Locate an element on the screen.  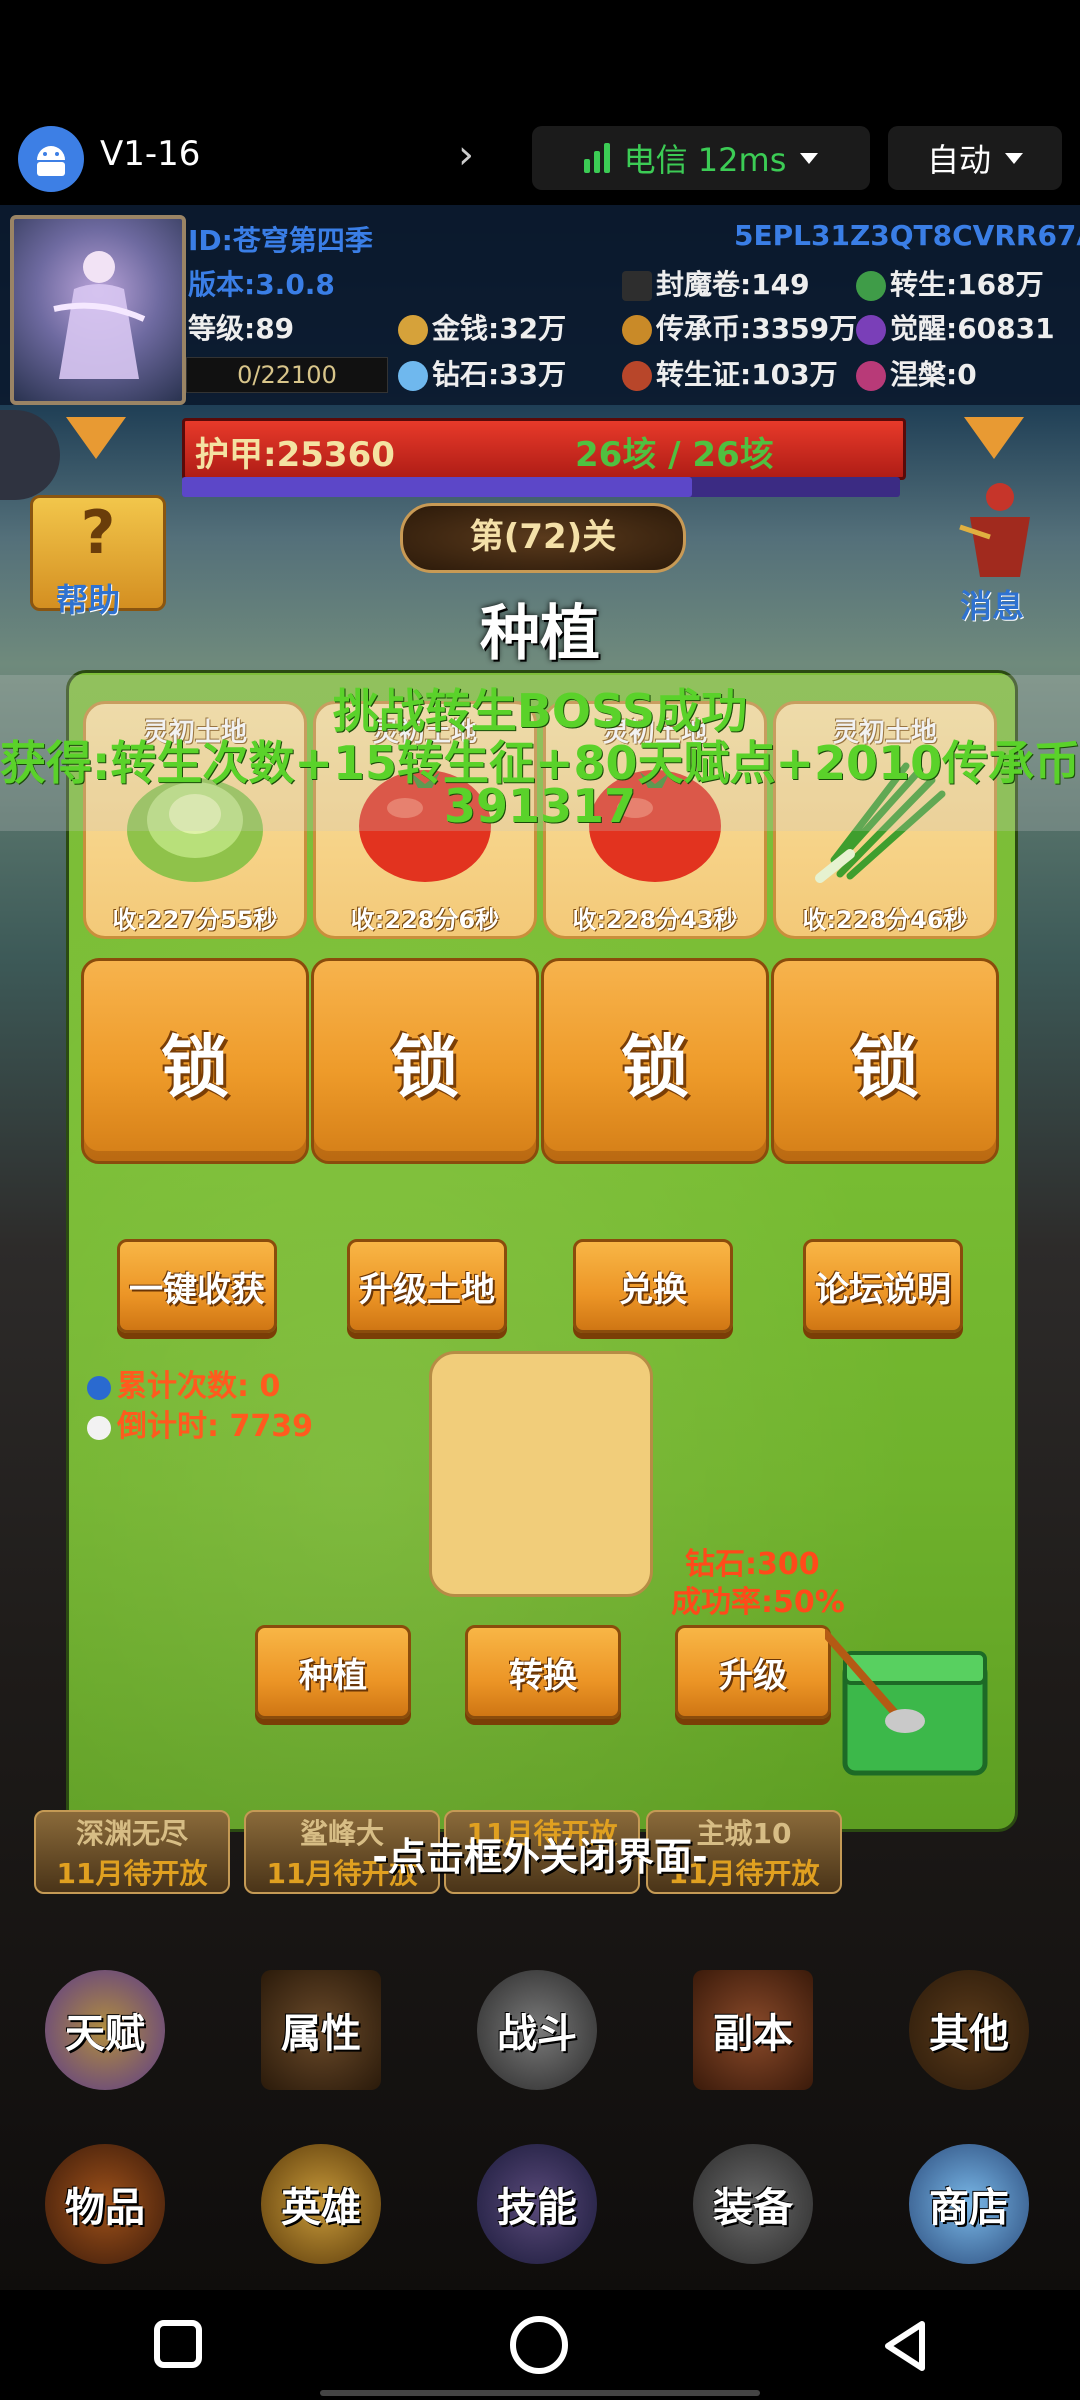
menu-dungeon: 副本 is located at coordinates (753, 2030).